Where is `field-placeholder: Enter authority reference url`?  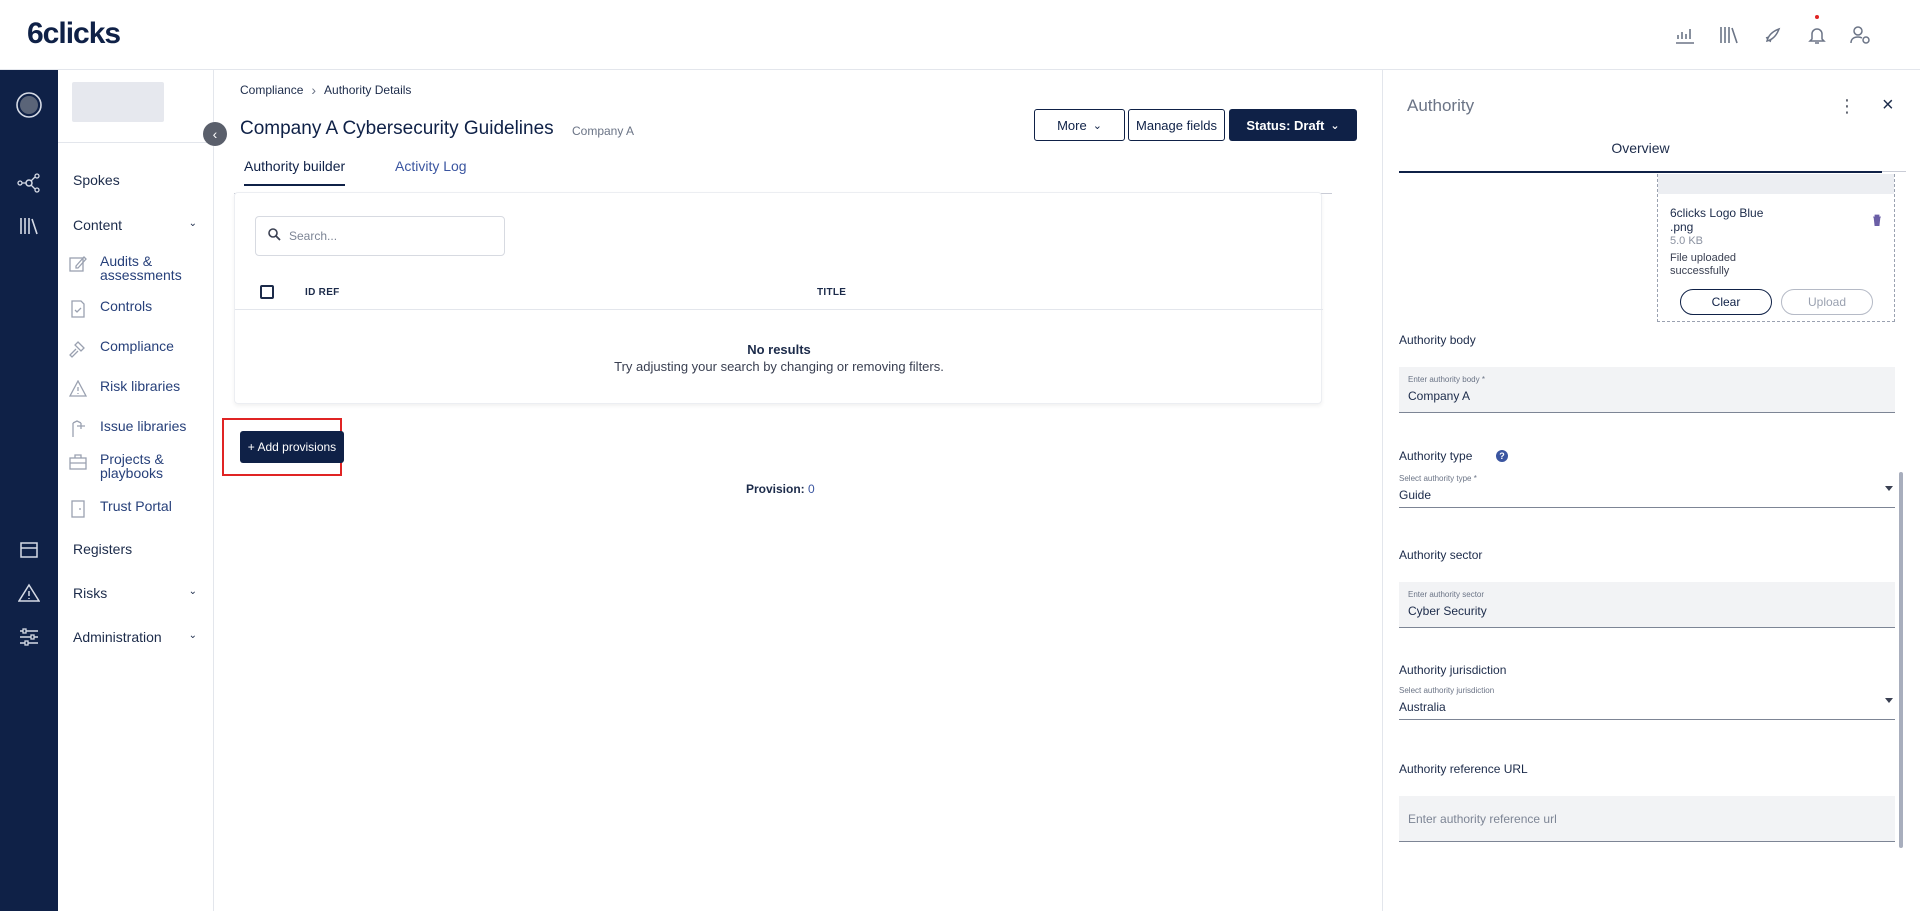
field-placeholder: Enter authority reference url is located at coordinates (1482, 819).